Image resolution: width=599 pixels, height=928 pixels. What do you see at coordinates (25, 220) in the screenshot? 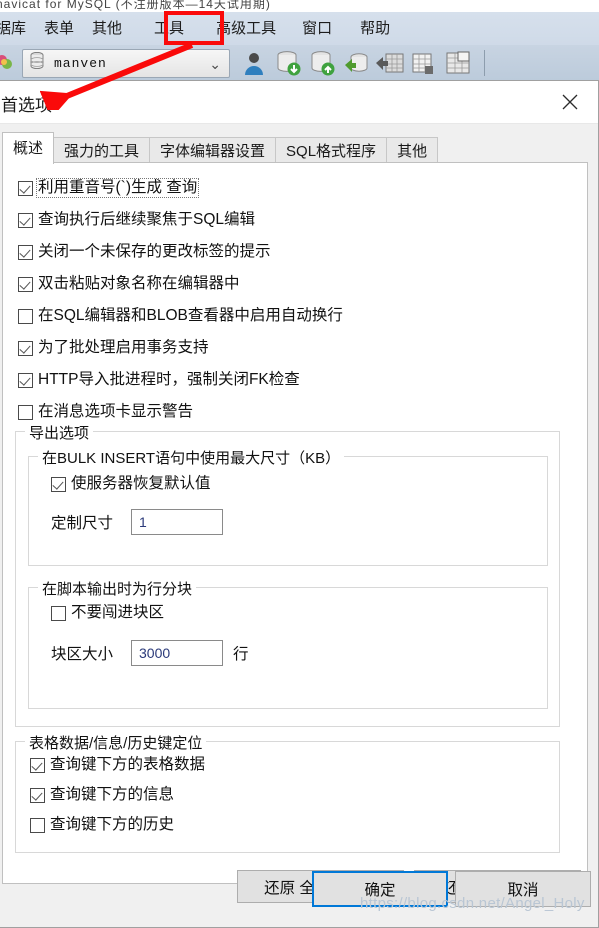
I see `checkbox-focus-sql-editor` at bounding box center [25, 220].